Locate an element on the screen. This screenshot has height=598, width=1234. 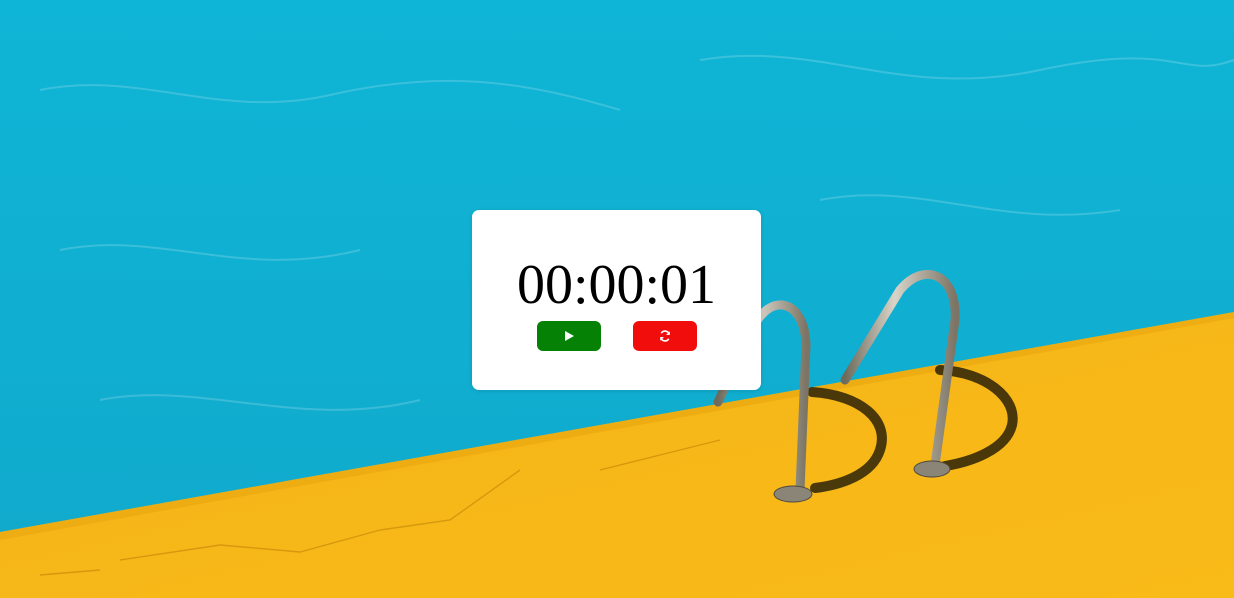
reset-button is located at coordinates (665, 336).